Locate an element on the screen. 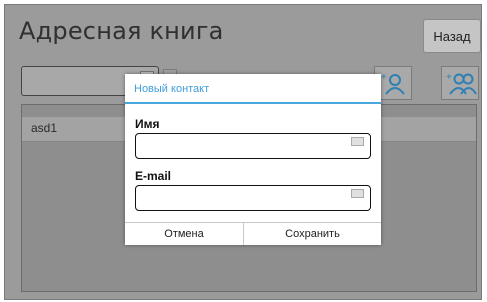 This screenshot has height=302, width=487. add-group-button: + is located at coordinates (460, 83).